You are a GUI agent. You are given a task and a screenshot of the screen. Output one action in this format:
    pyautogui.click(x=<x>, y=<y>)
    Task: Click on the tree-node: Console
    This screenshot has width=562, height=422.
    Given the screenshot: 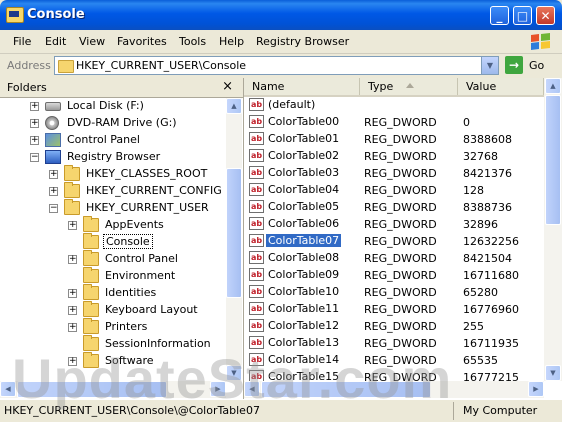 What is the action you would take?
    pyautogui.click(x=113, y=242)
    